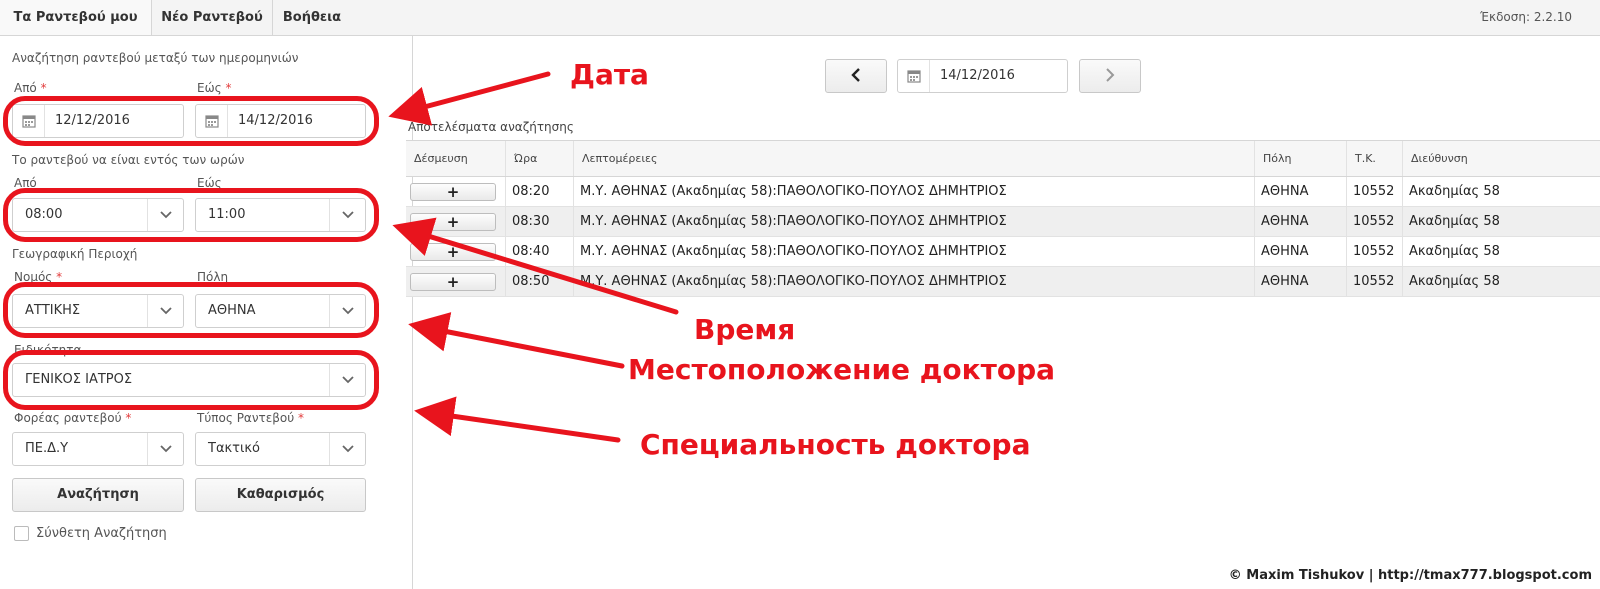  Describe the element at coordinates (745, 329) in the screenshot. I see `annotation-label-time: Время` at that location.